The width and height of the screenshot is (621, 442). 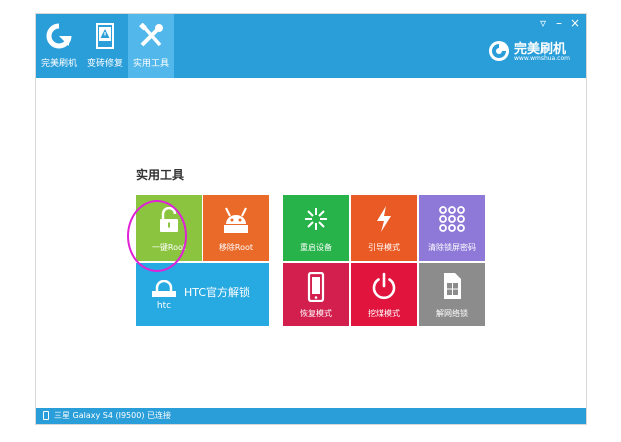 I want to click on recovery-mode-label: 恢复模式, so click(x=316, y=313).